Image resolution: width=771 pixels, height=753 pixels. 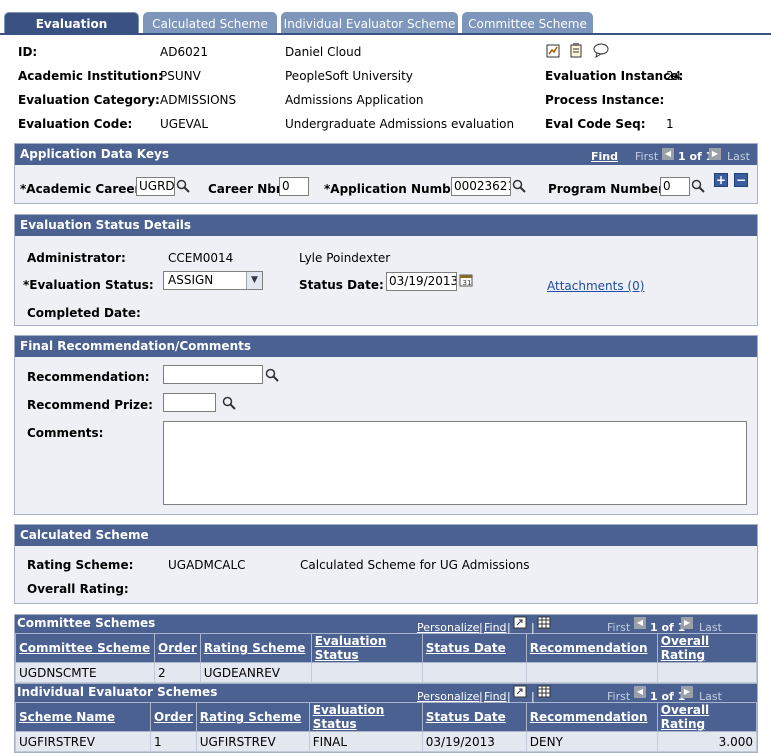 What do you see at coordinates (415, 565) in the screenshot?
I see `rating-scheme-desc: Calculated Scheme for UG Admissions` at bounding box center [415, 565].